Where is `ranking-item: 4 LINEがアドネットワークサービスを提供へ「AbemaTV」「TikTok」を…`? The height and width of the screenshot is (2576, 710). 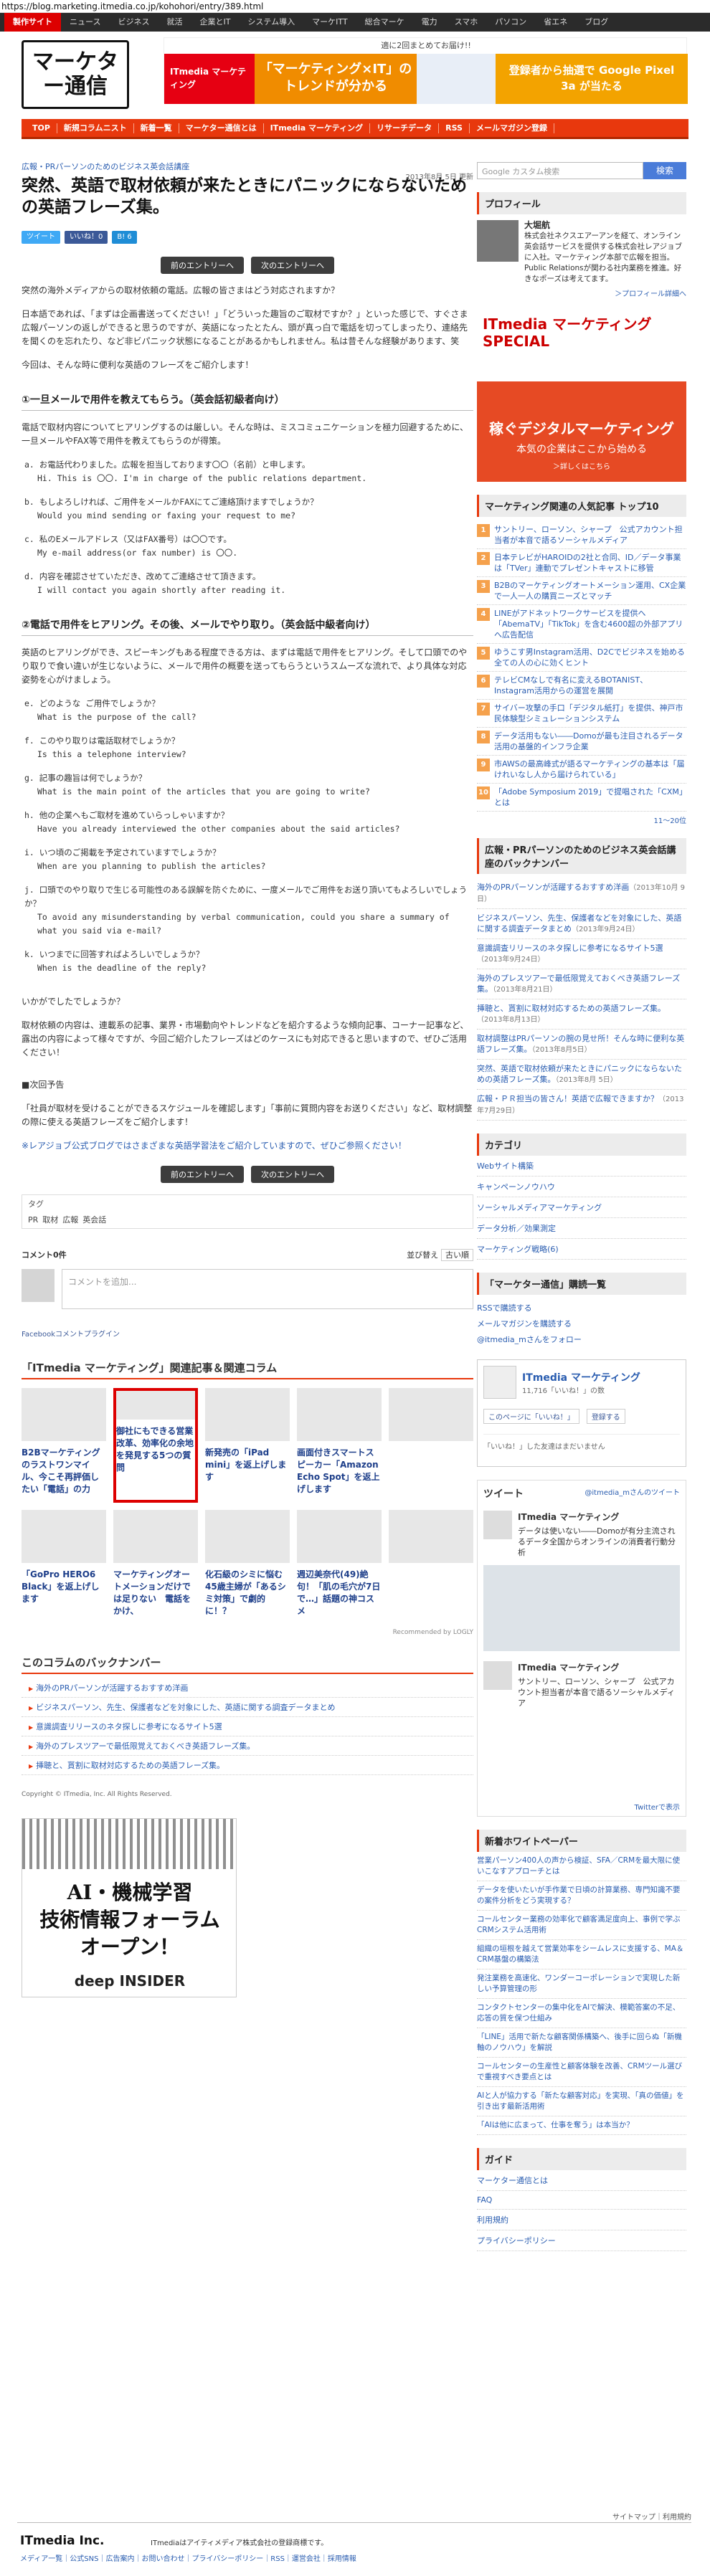
ranking-item: 4 LINEがアドネットワークサービスを提供へ「AbemaTV」「TikTok」を… is located at coordinates (581, 624).